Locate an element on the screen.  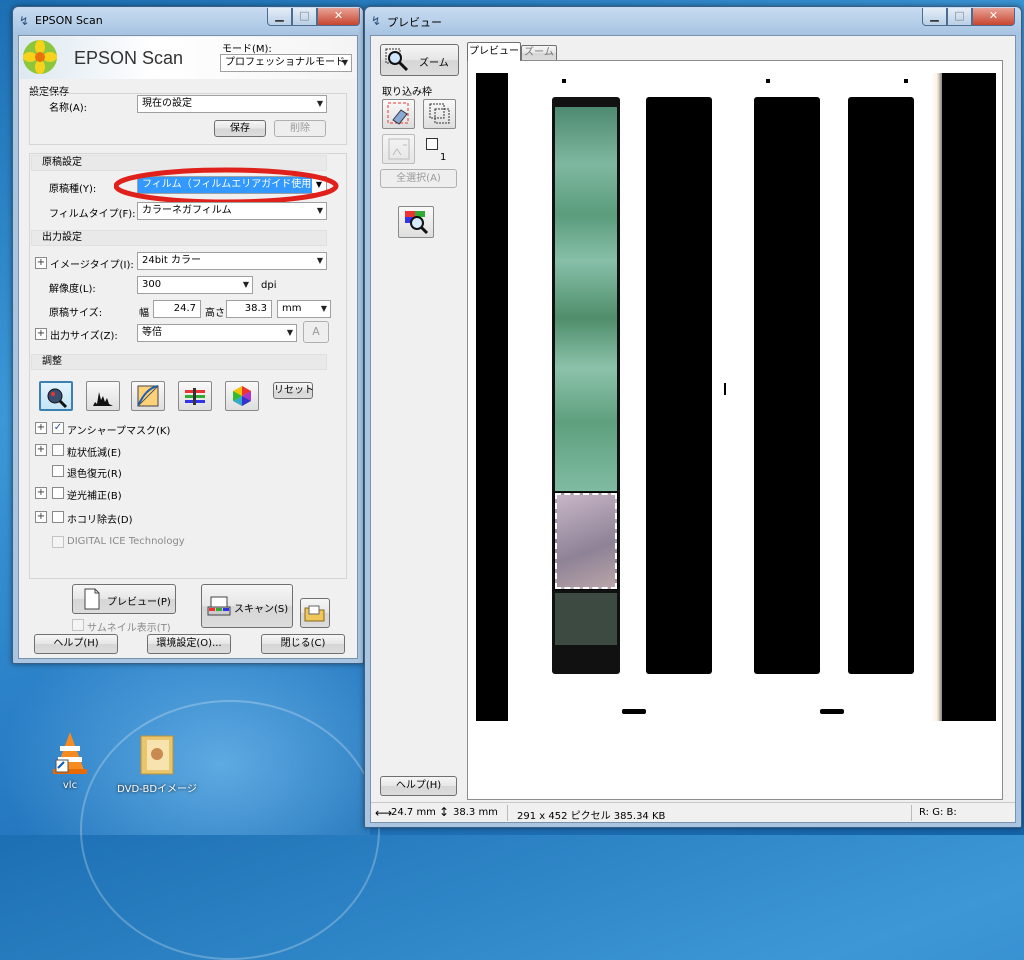
auto-locate-button is located at coordinates (416, 222).